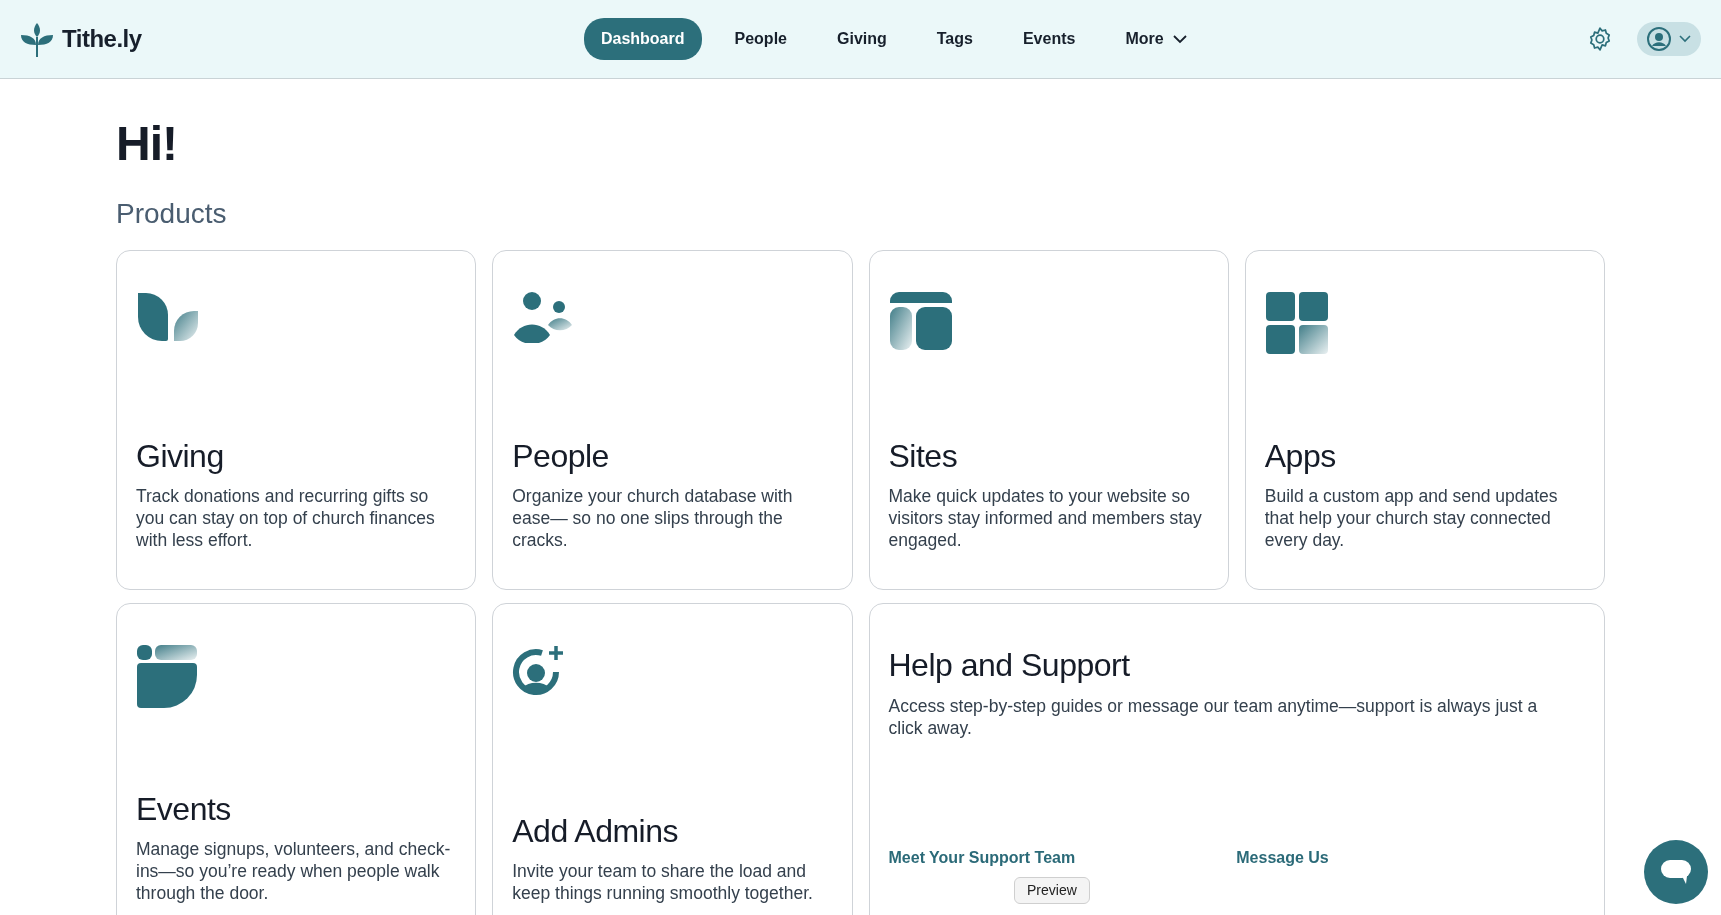 The width and height of the screenshot is (1721, 915). I want to click on tooltip: Preview, so click(1052, 890).